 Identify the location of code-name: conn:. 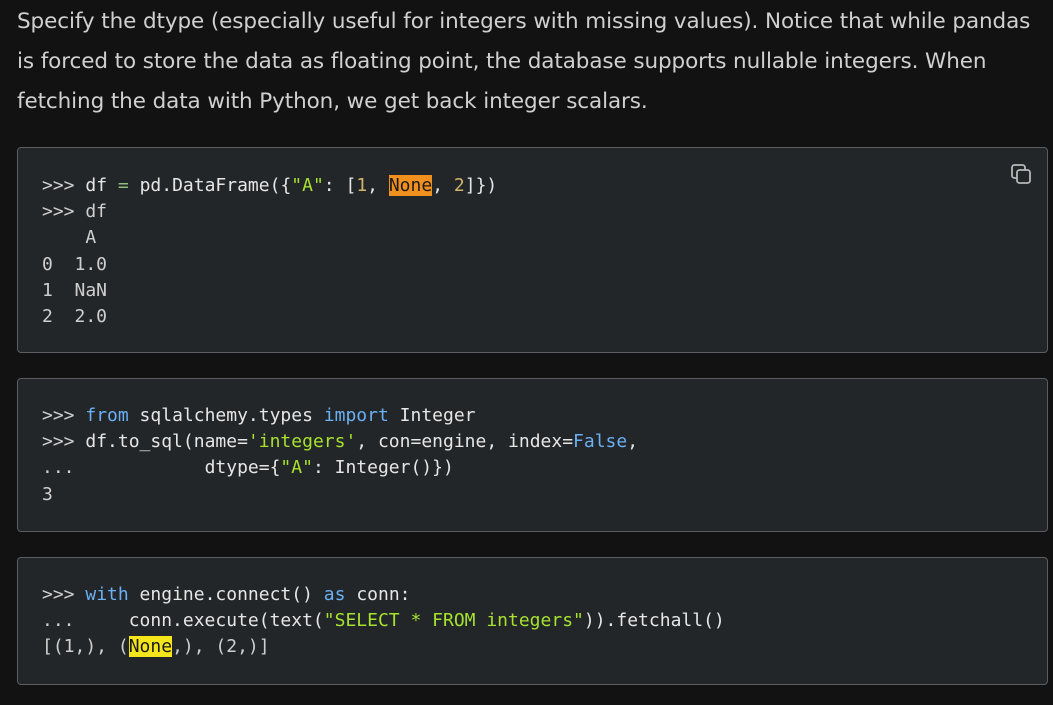
(378, 594).